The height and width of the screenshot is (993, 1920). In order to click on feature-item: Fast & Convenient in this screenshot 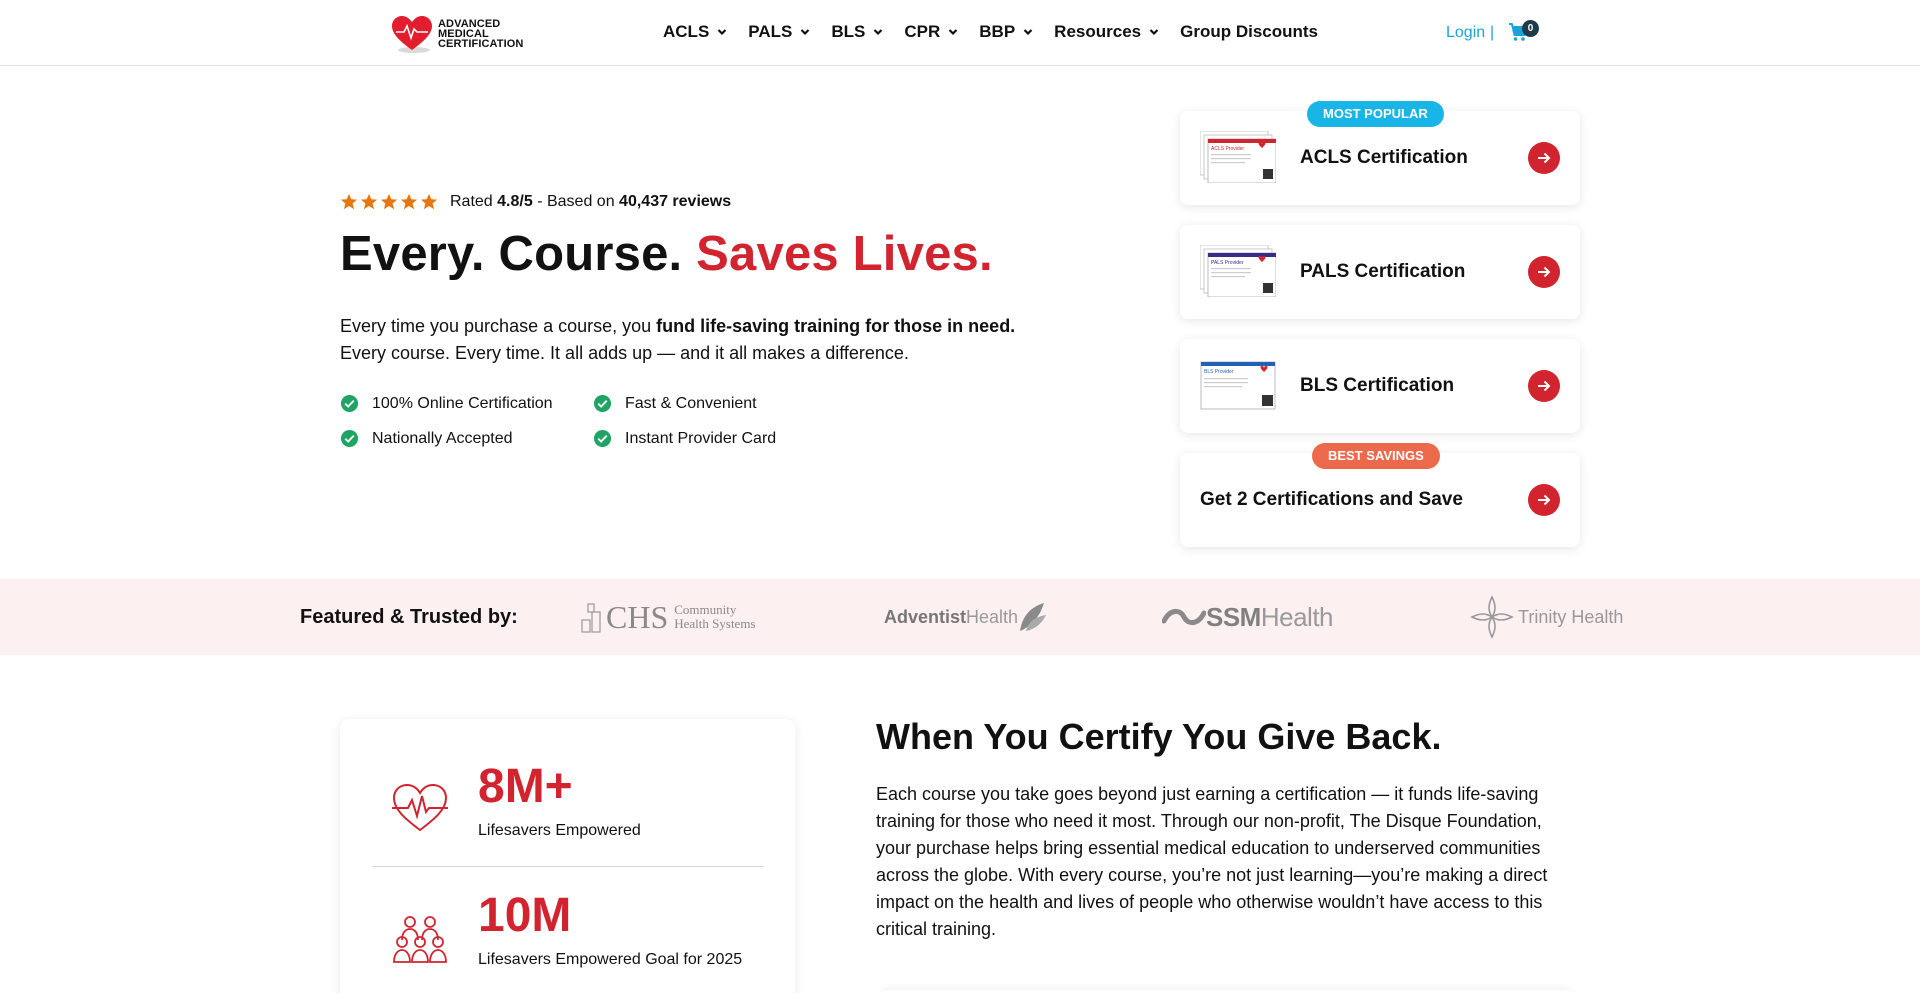, I will do `click(693, 403)`.